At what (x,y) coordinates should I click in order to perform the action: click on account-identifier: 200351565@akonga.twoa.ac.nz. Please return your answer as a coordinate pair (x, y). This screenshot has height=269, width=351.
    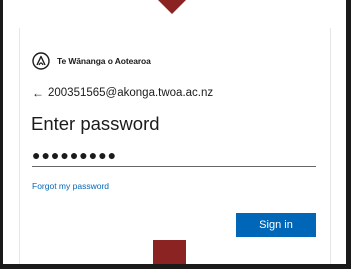
    Looking at the image, I should click on (131, 93).